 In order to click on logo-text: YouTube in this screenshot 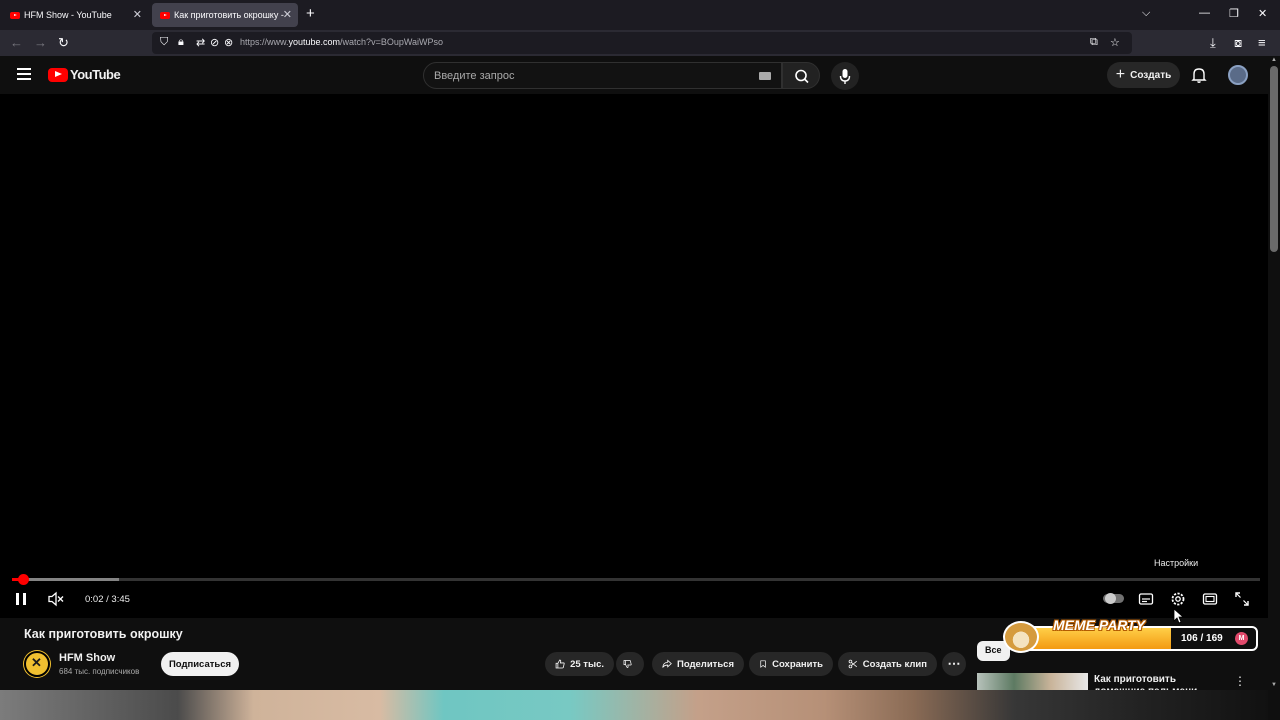, I will do `click(95, 74)`.